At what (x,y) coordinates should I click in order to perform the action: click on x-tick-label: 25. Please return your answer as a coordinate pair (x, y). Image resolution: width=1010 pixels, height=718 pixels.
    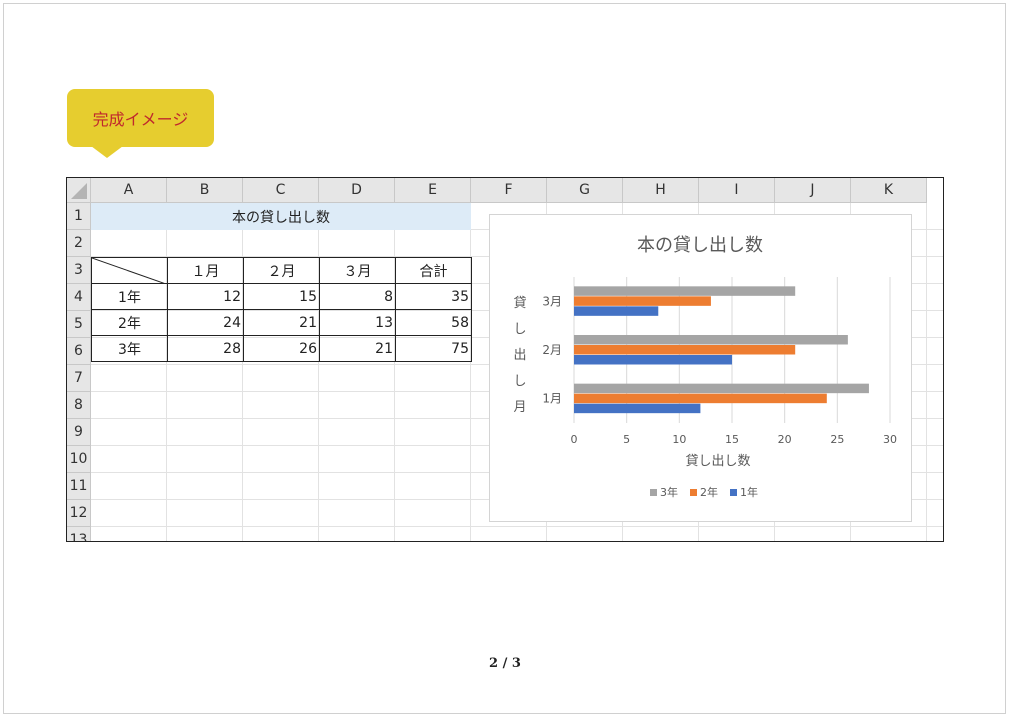
    Looking at the image, I should click on (837, 439).